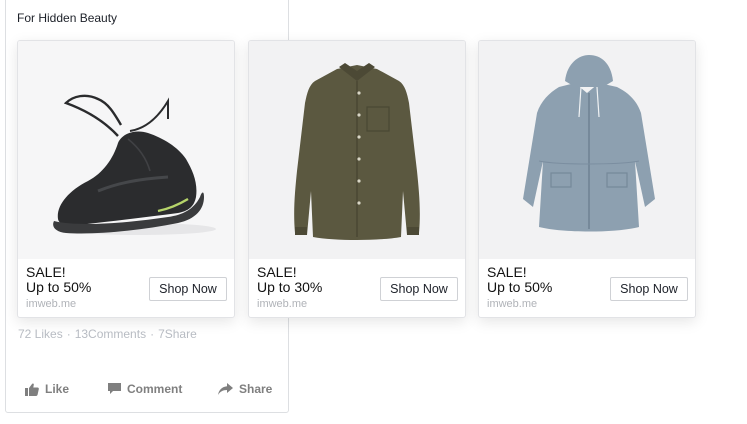 The image size is (747, 424). What do you see at coordinates (256, 389) in the screenshot?
I see `share-label: Share` at bounding box center [256, 389].